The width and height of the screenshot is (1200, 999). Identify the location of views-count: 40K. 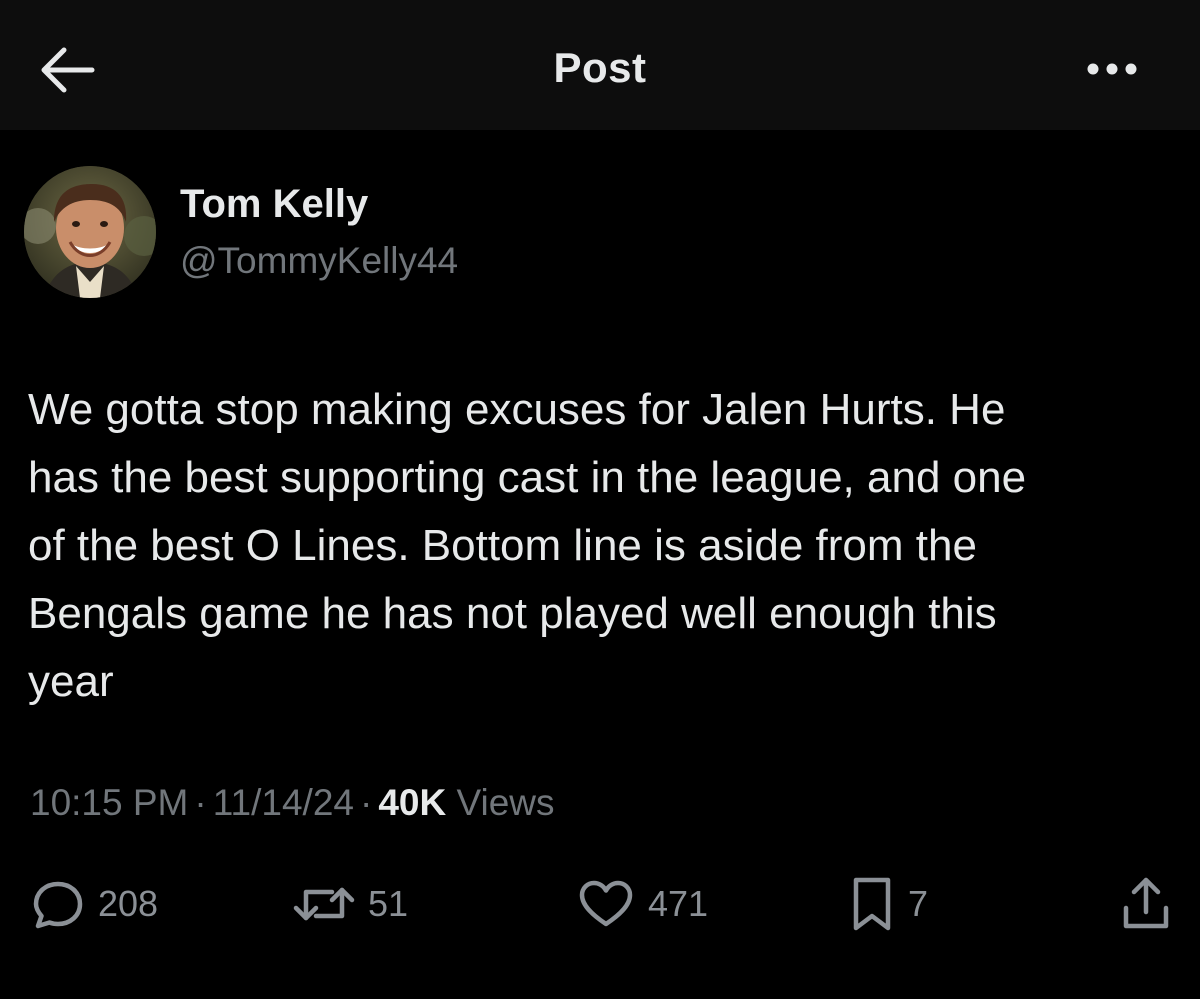
(412, 802).